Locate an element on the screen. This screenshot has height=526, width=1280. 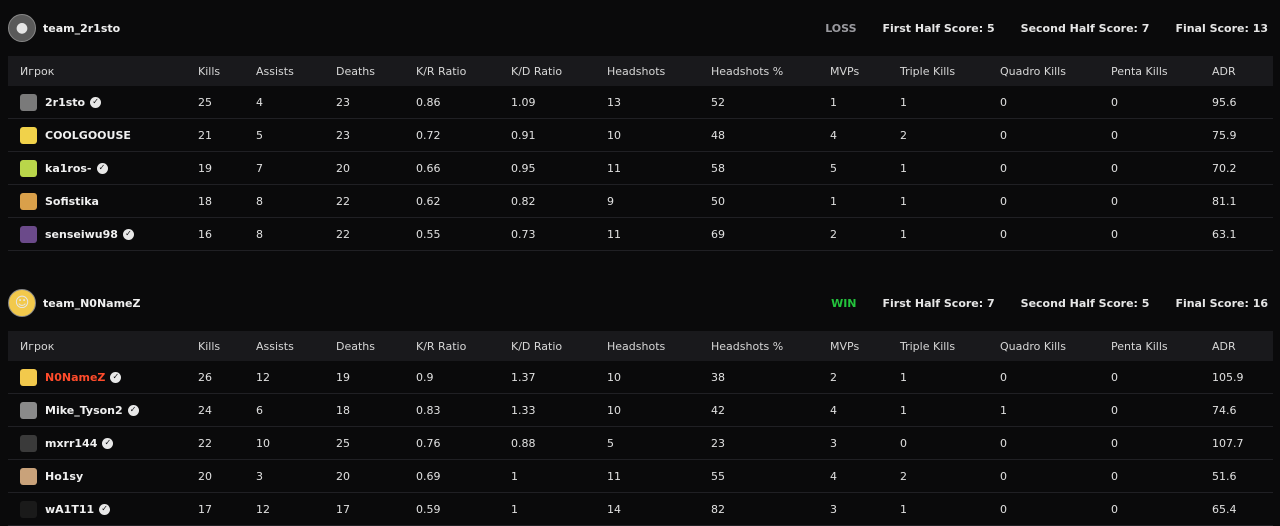
stat-cell: 58 is located at coordinates (758, 168).